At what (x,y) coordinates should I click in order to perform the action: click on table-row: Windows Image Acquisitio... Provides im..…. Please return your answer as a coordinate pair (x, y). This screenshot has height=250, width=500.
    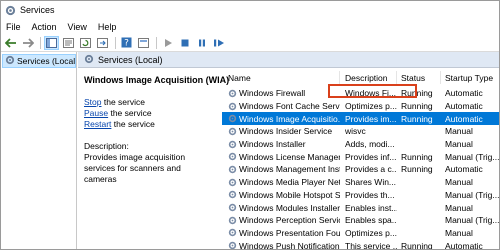
    Looking at the image, I should click on (360, 119).